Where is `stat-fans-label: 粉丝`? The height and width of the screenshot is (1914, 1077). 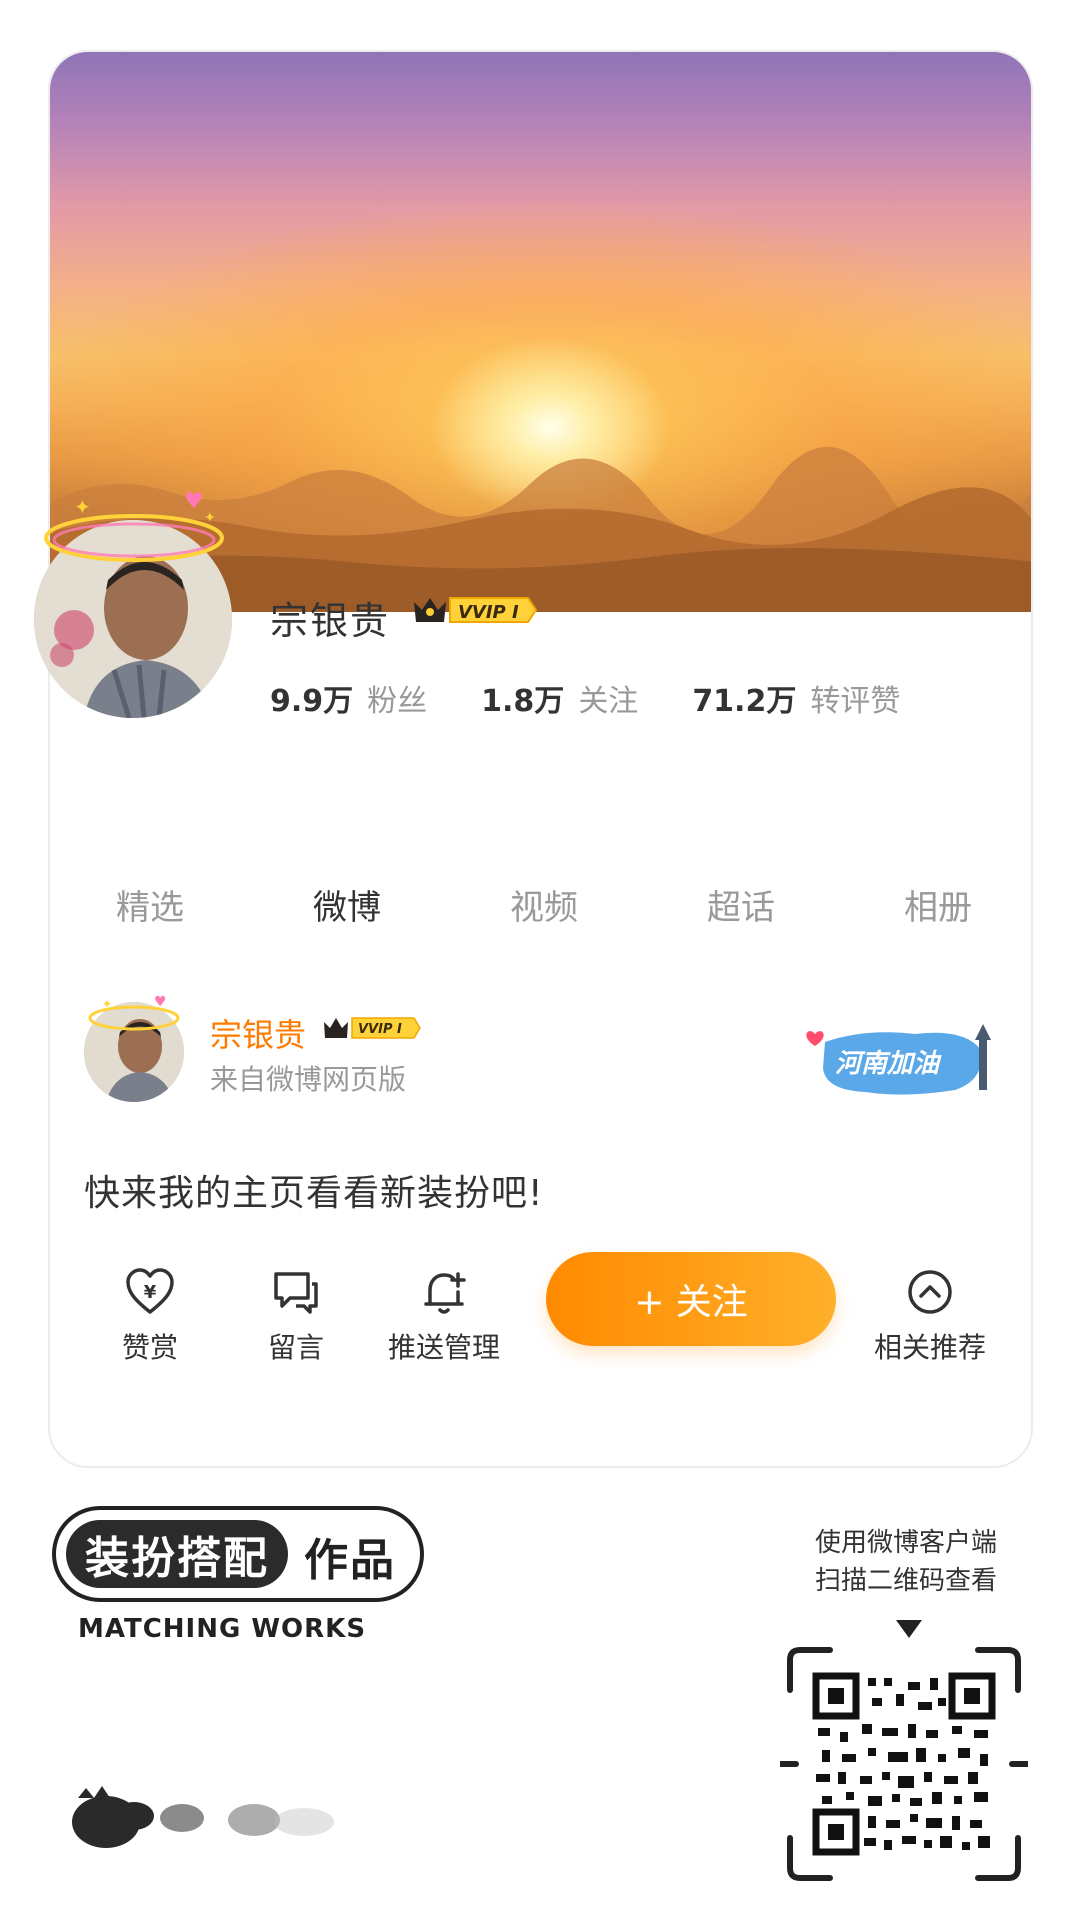
stat-fans-label: 粉丝 is located at coordinates (397, 701).